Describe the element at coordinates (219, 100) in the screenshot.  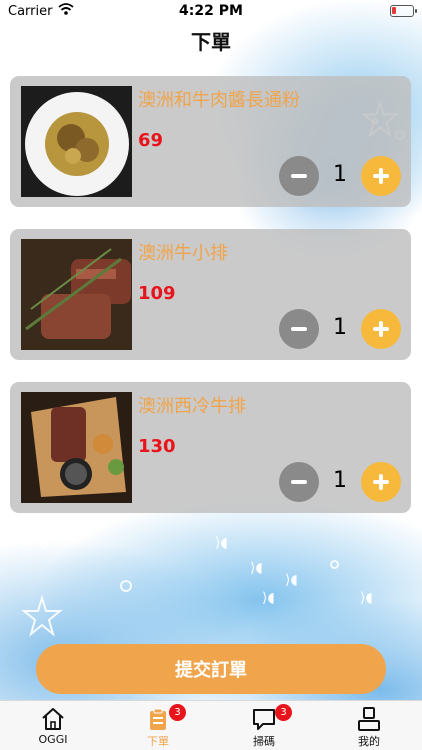
I see `item-name: 澳洲和牛肉醬長通粉` at that location.